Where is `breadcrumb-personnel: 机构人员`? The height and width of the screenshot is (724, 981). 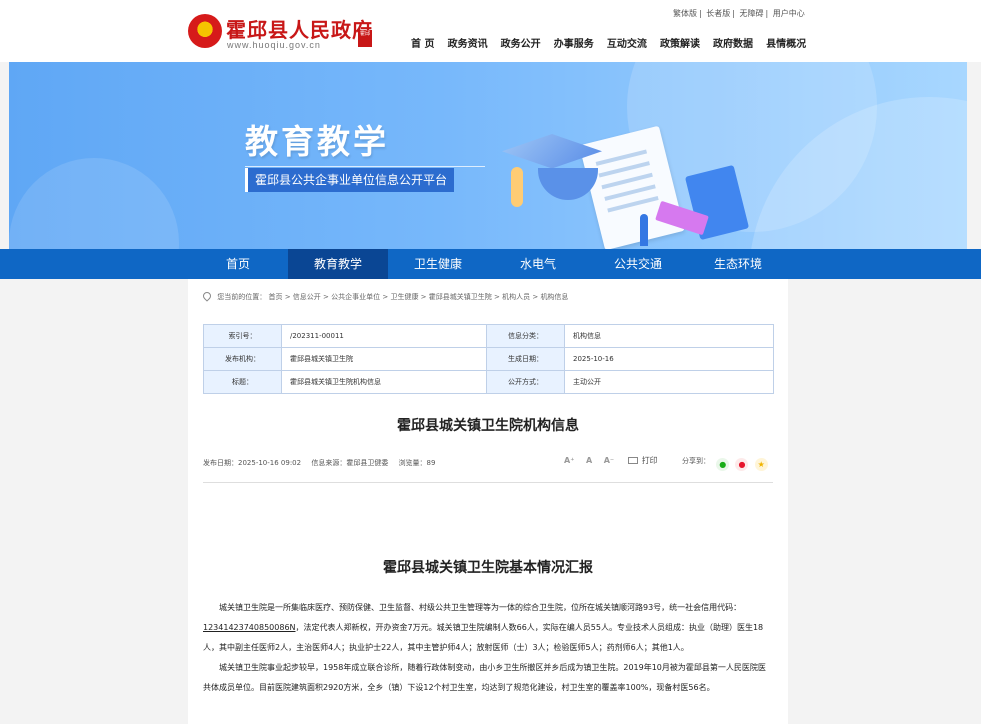 breadcrumb-personnel: 机构人员 is located at coordinates (516, 297).